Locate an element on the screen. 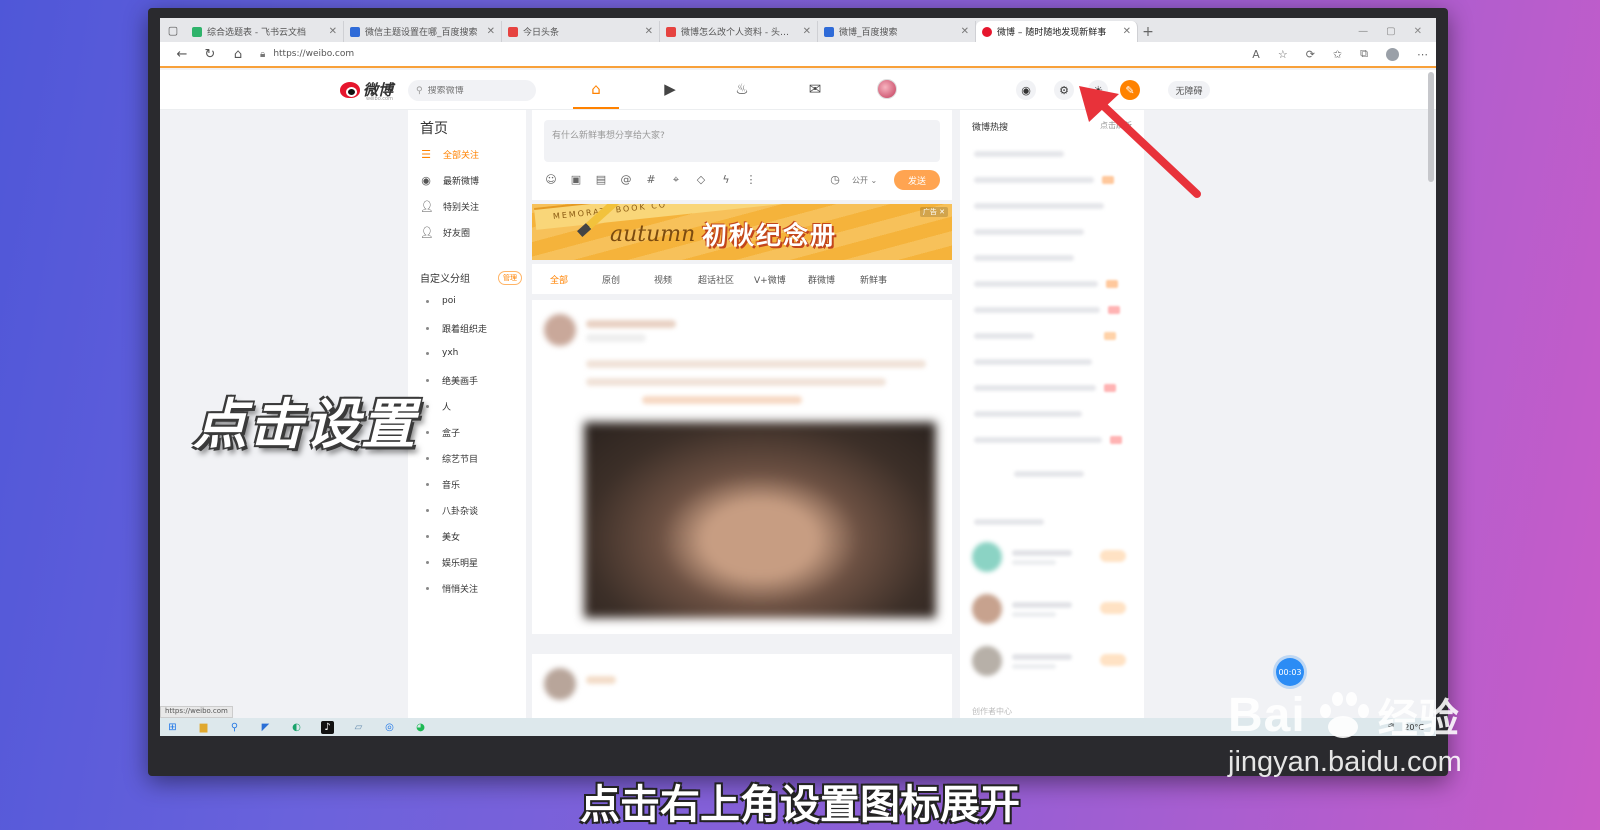  group-item: 绝美画手 is located at coordinates (452, 380).